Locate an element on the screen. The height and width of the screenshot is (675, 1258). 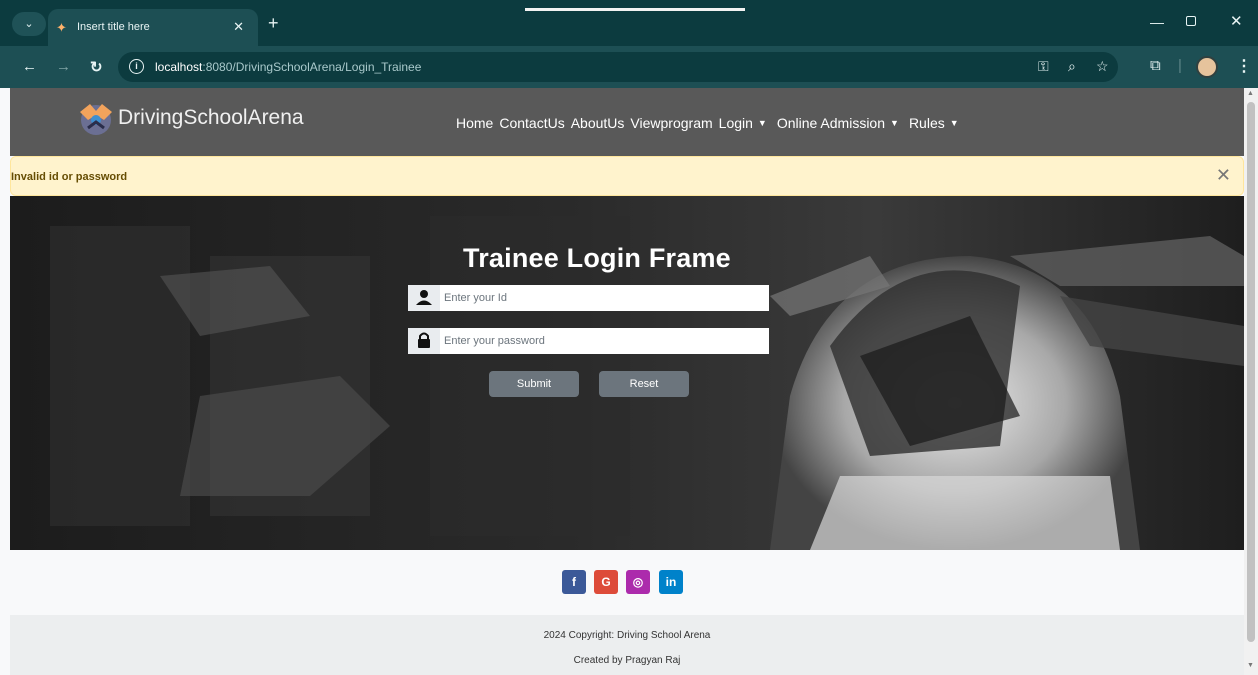
alert-message: Invalid id or password is located at coordinates (69, 177).